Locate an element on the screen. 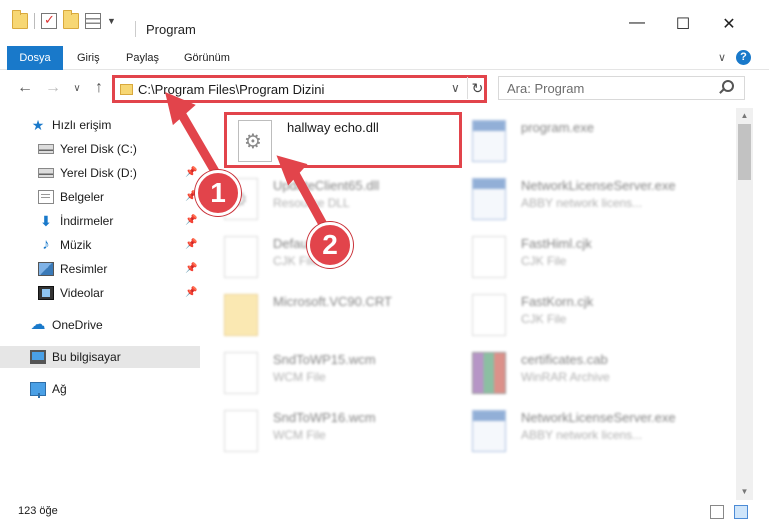  file-name: Microsoft.VC90.CRT is located at coordinates (332, 301).